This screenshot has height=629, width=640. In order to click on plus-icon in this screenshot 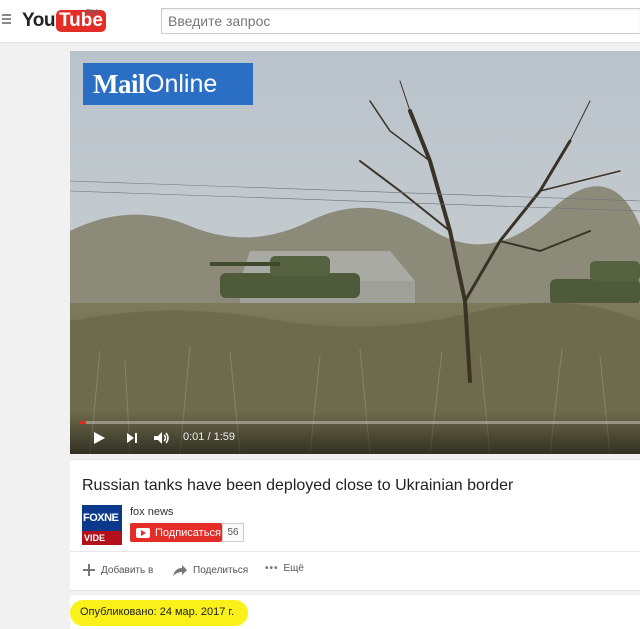, I will do `click(89, 570)`.